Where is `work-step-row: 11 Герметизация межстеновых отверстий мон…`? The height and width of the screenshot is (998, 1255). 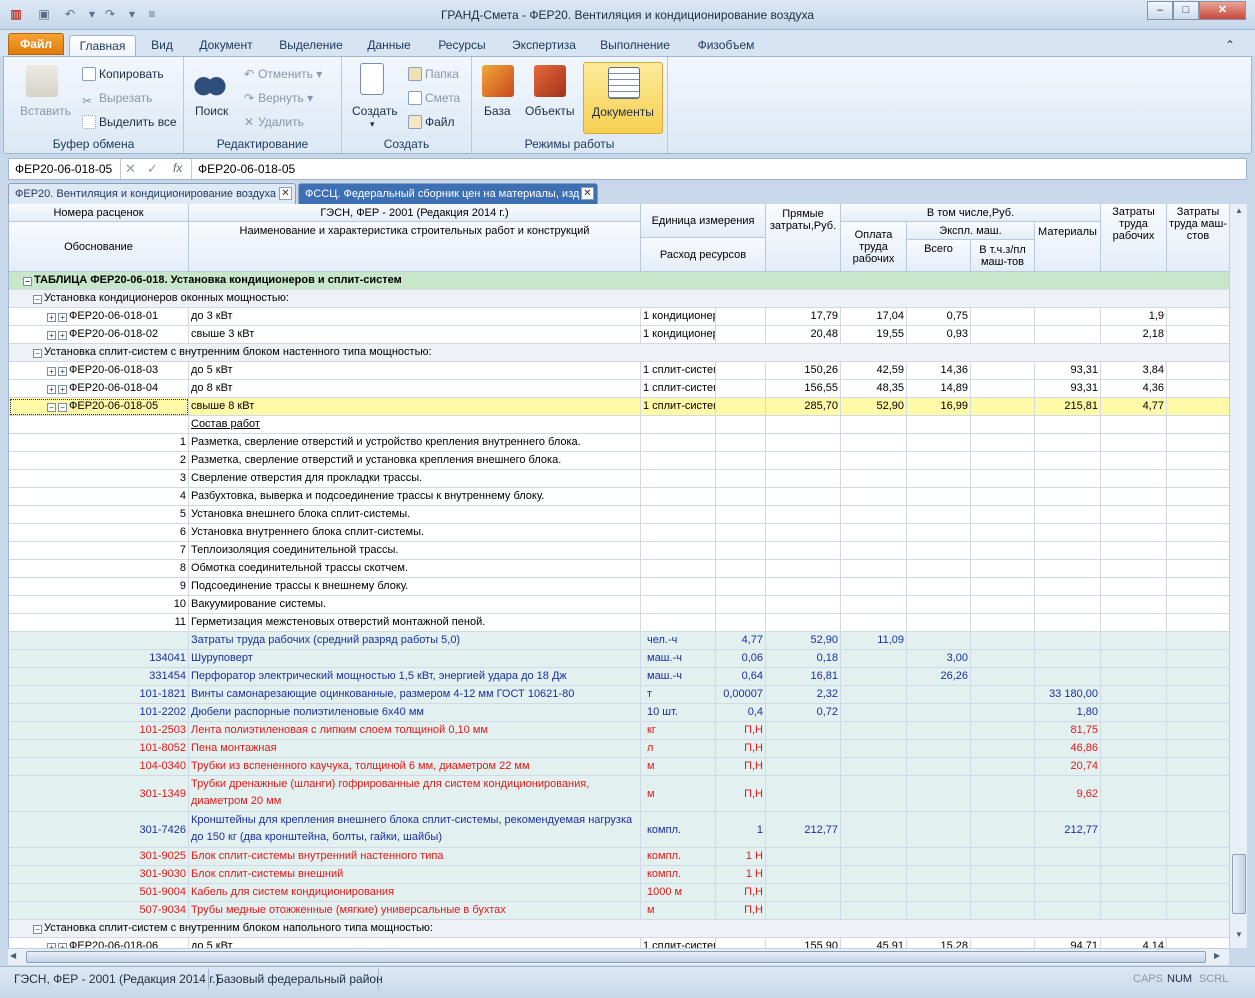
work-step-row: 11 Герметизация межстеновых отверстий мон… is located at coordinates (619, 623).